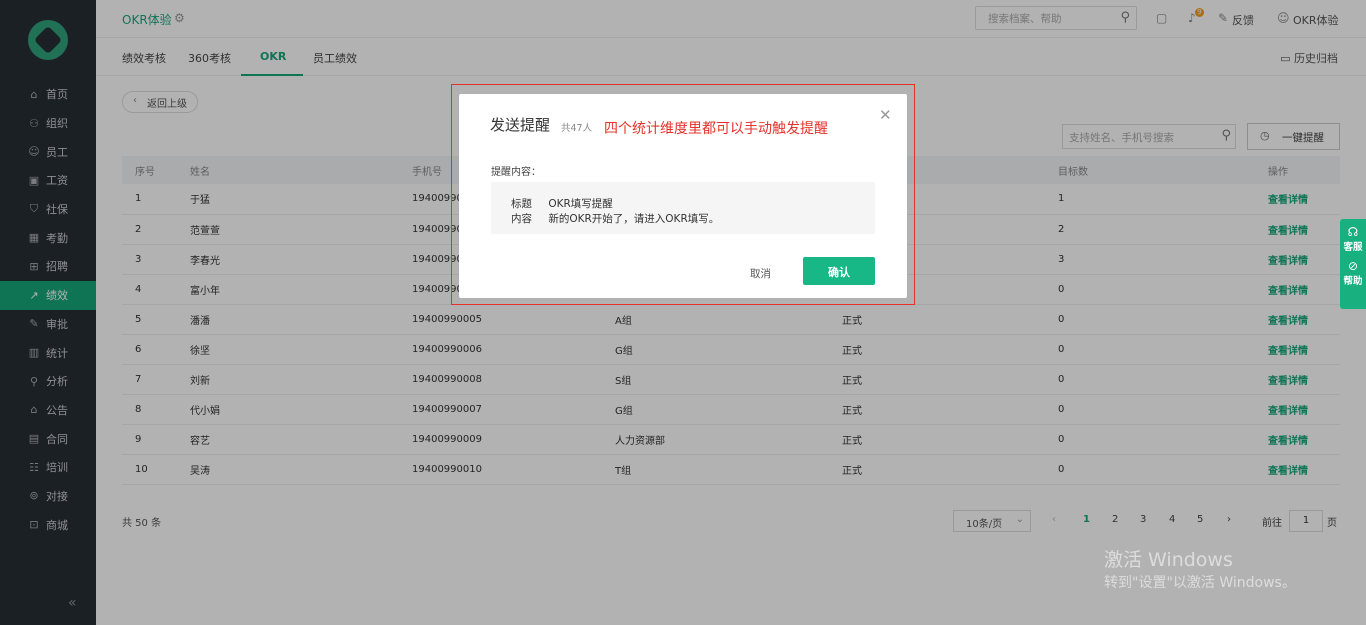 The width and height of the screenshot is (1366, 625). Describe the element at coordinates (760, 273) in the screenshot. I see `cancel-button: 取消` at that location.